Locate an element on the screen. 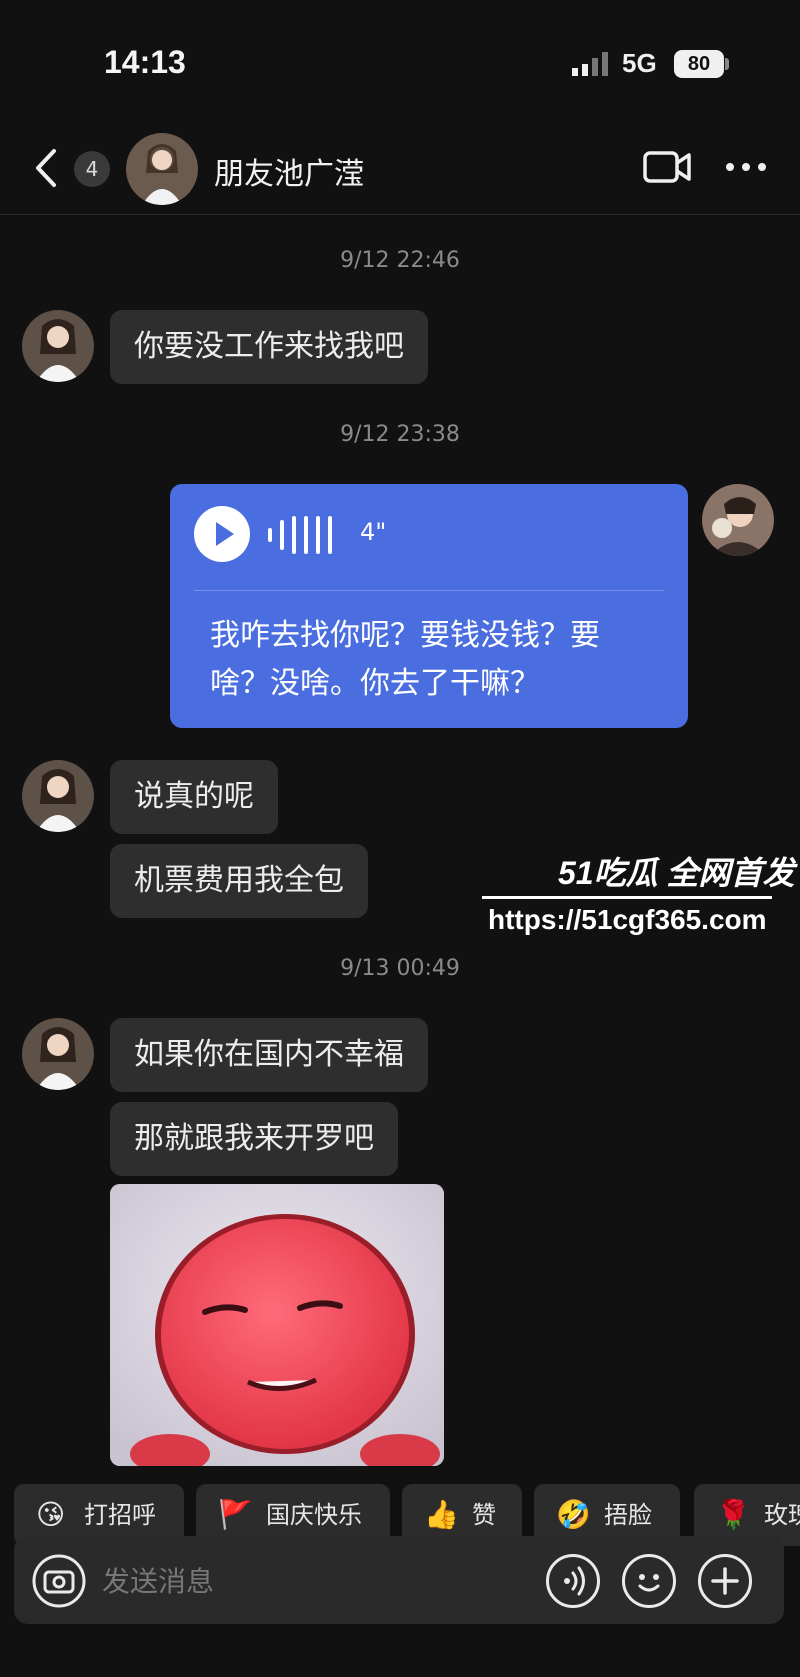 The width and height of the screenshot is (800, 1677). message-timestamp: 9/12 22:46 is located at coordinates (400, 260).